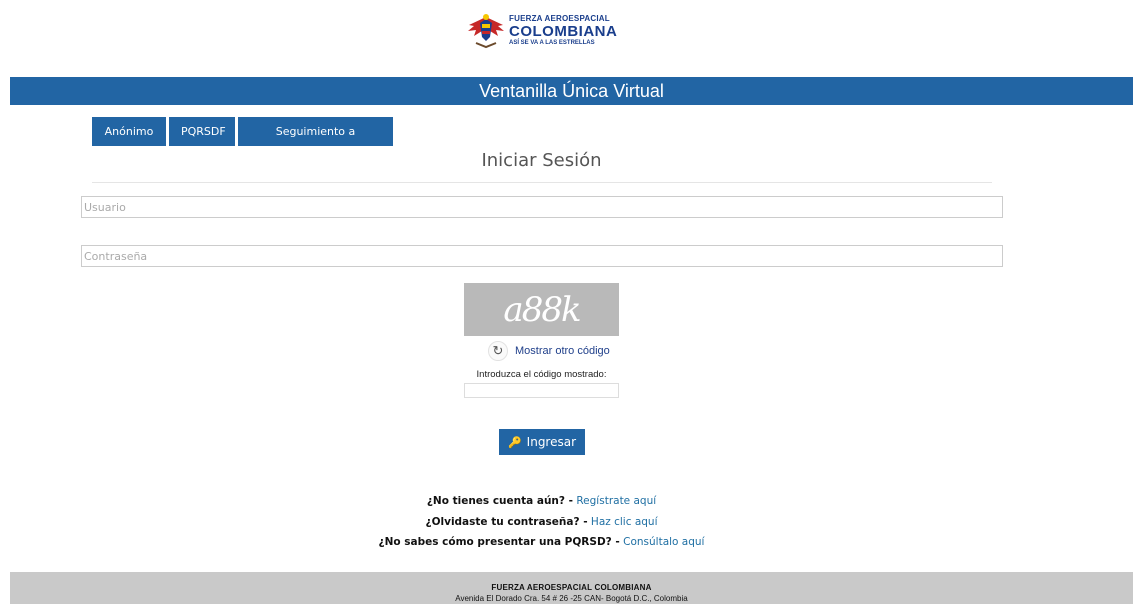  What do you see at coordinates (663, 542) in the screenshot?
I see `pqrsd-help-link: Consúltalo aquí` at bounding box center [663, 542].